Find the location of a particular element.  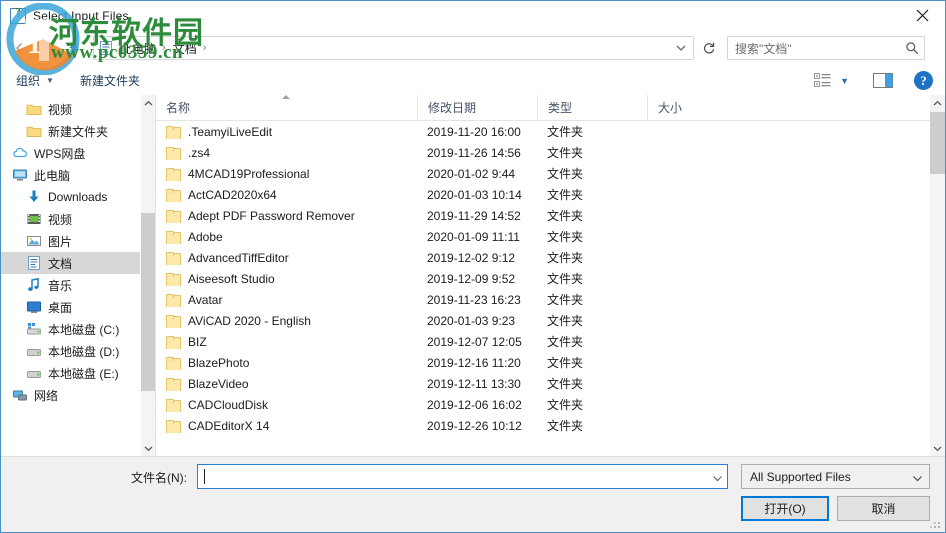

help-button: ? is located at coordinates (923, 80).